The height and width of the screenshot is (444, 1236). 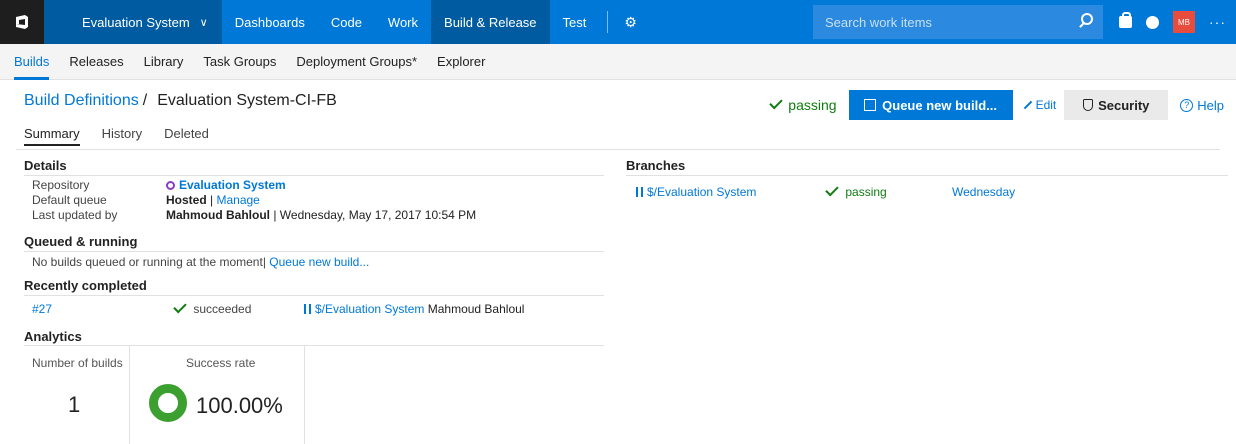 What do you see at coordinates (812, 105) in the screenshot?
I see `build-status-text: passing` at bounding box center [812, 105].